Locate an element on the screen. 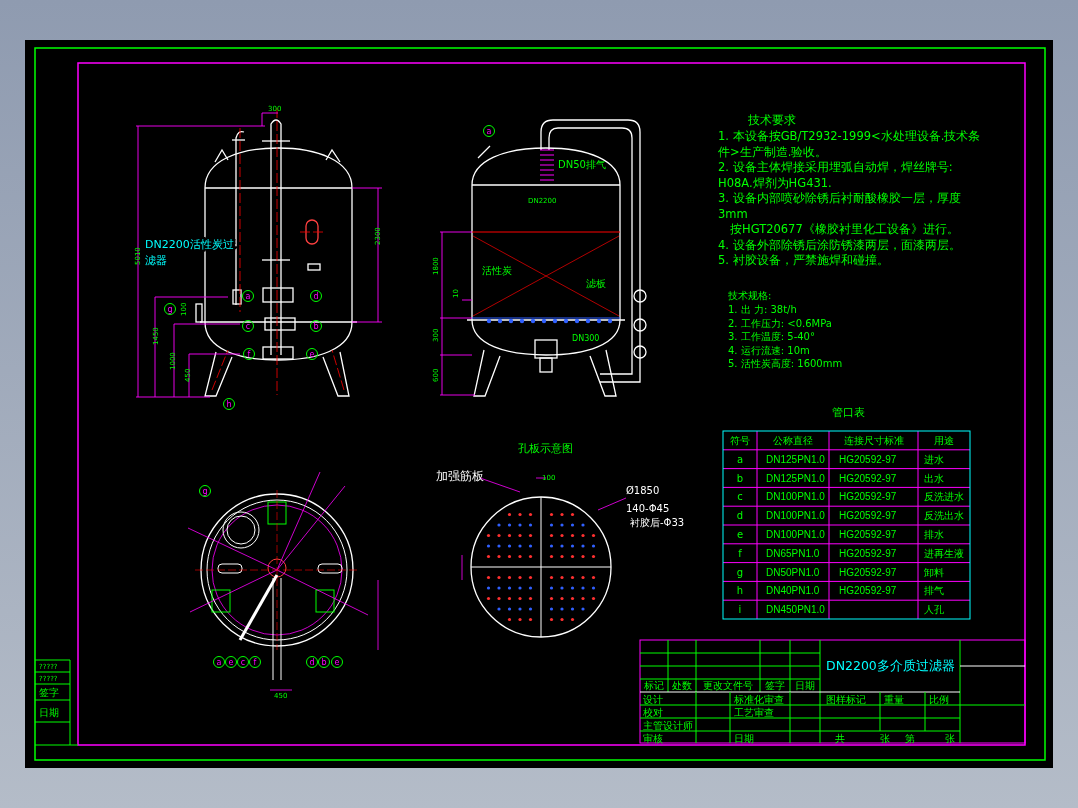 The height and width of the screenshot is (808, 1078). requirement-line: H08A.焊剂为HG431. is located at coordinates (775, 182).